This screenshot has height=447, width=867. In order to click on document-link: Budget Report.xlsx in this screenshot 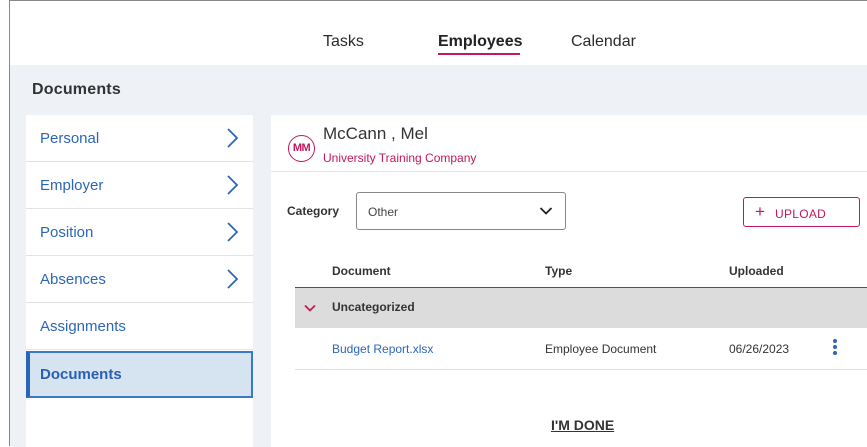, I will do `click(382, 349)`.